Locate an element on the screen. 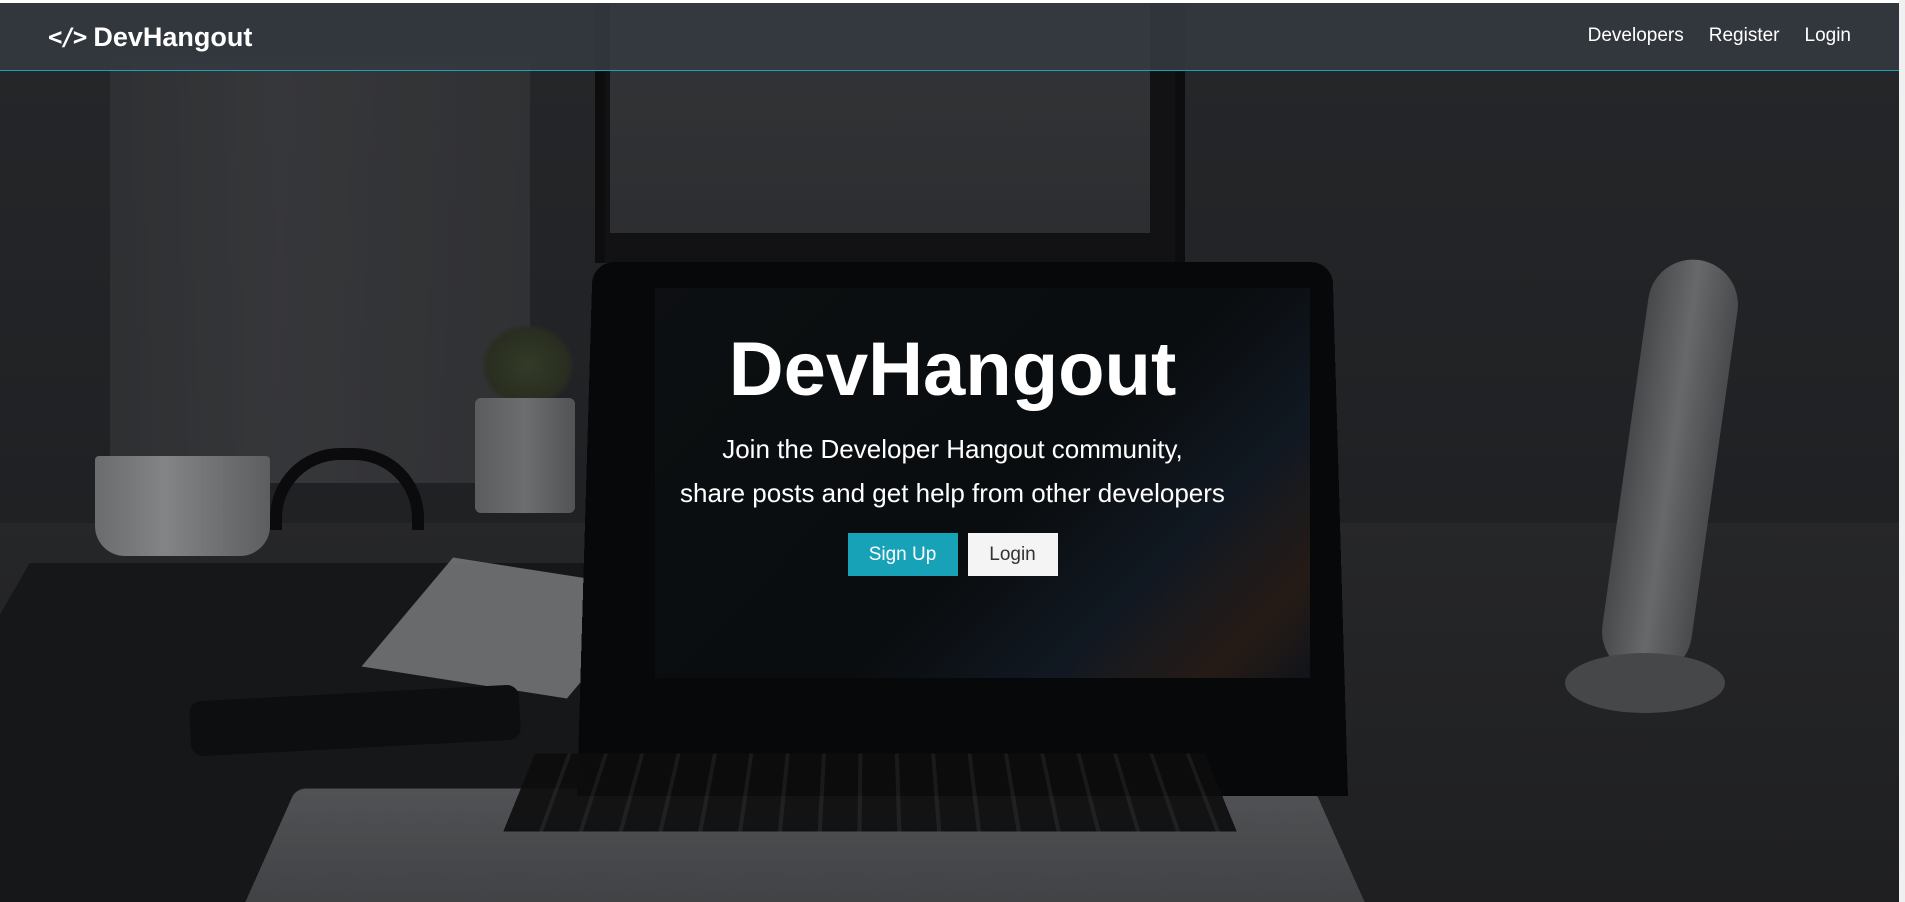 This screenshot has width=1905, height=902. code-icon: </> is located at coordinates (67, 37).